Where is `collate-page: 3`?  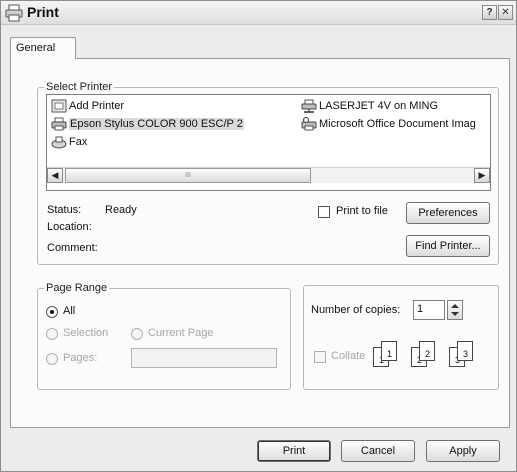
collate-page: 3 is located at coordinates (465, 351).